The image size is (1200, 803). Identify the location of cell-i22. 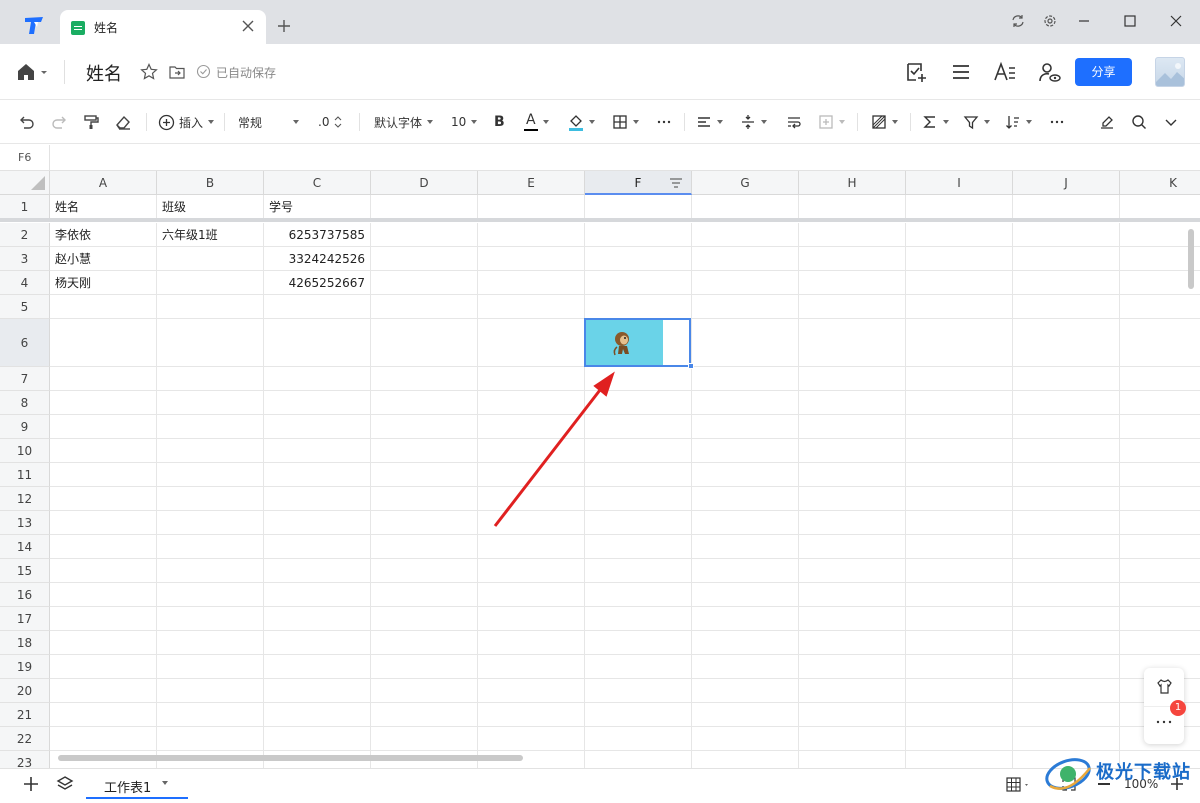
(959, 739).